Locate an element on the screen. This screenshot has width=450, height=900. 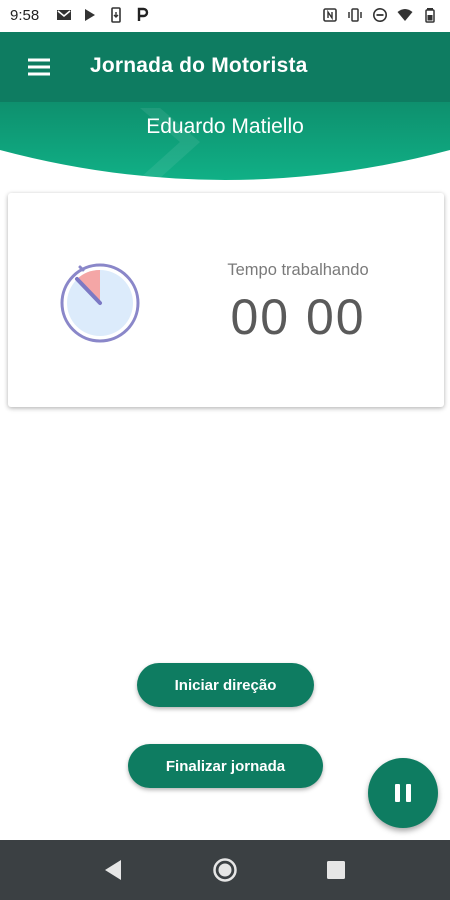
gmail-icon is located at coordinates (64, 15).